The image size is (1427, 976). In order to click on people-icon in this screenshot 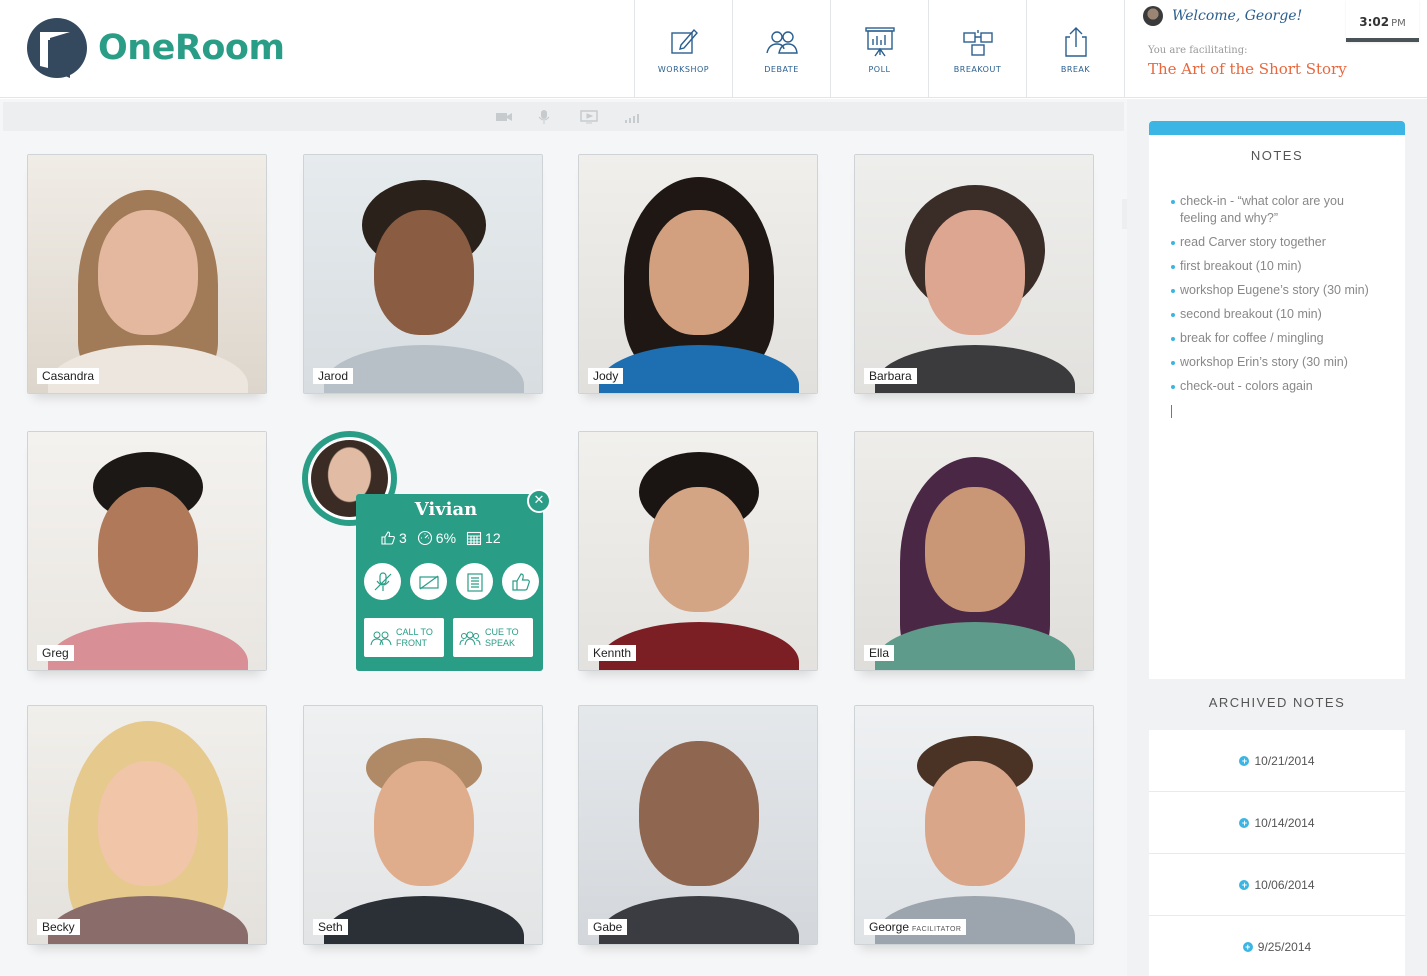, I will do `click(781, 42)`.